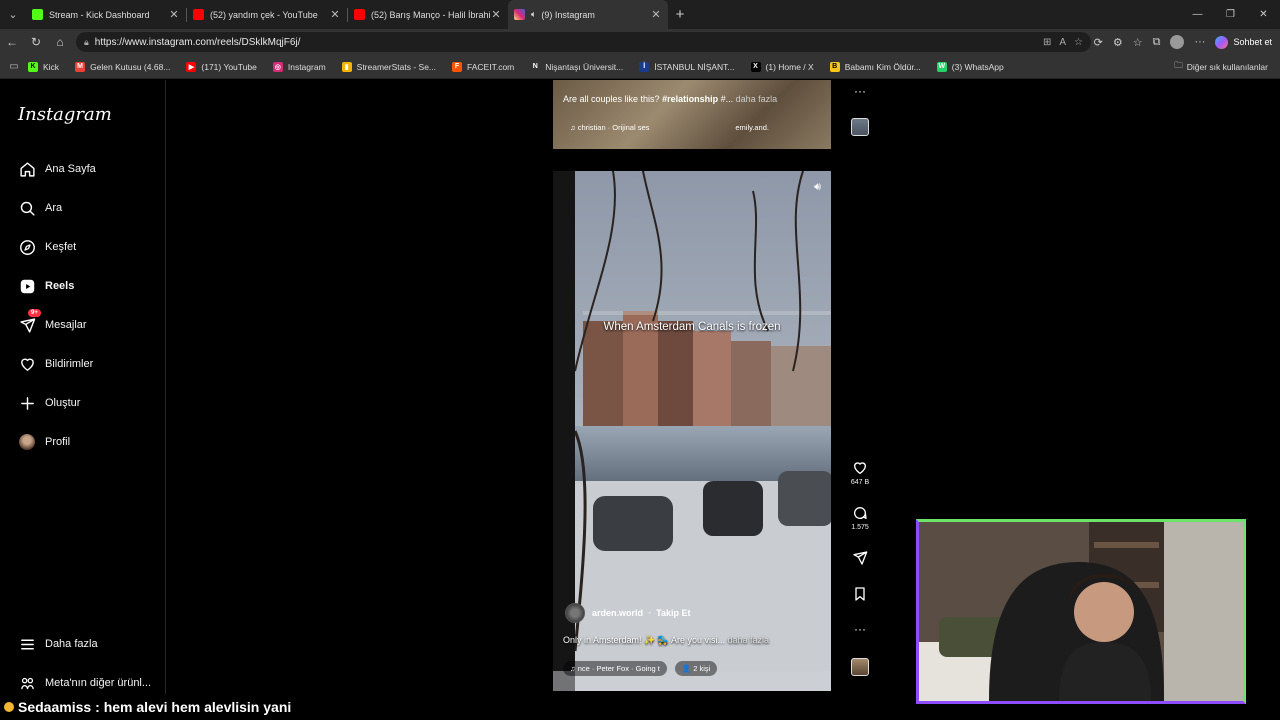 The width and height of the screenshot is (1280, 720). What do you see at coordinates (12, 42) in the screenshot?
I see `back-button: ←` at bounding box center [12, 42].